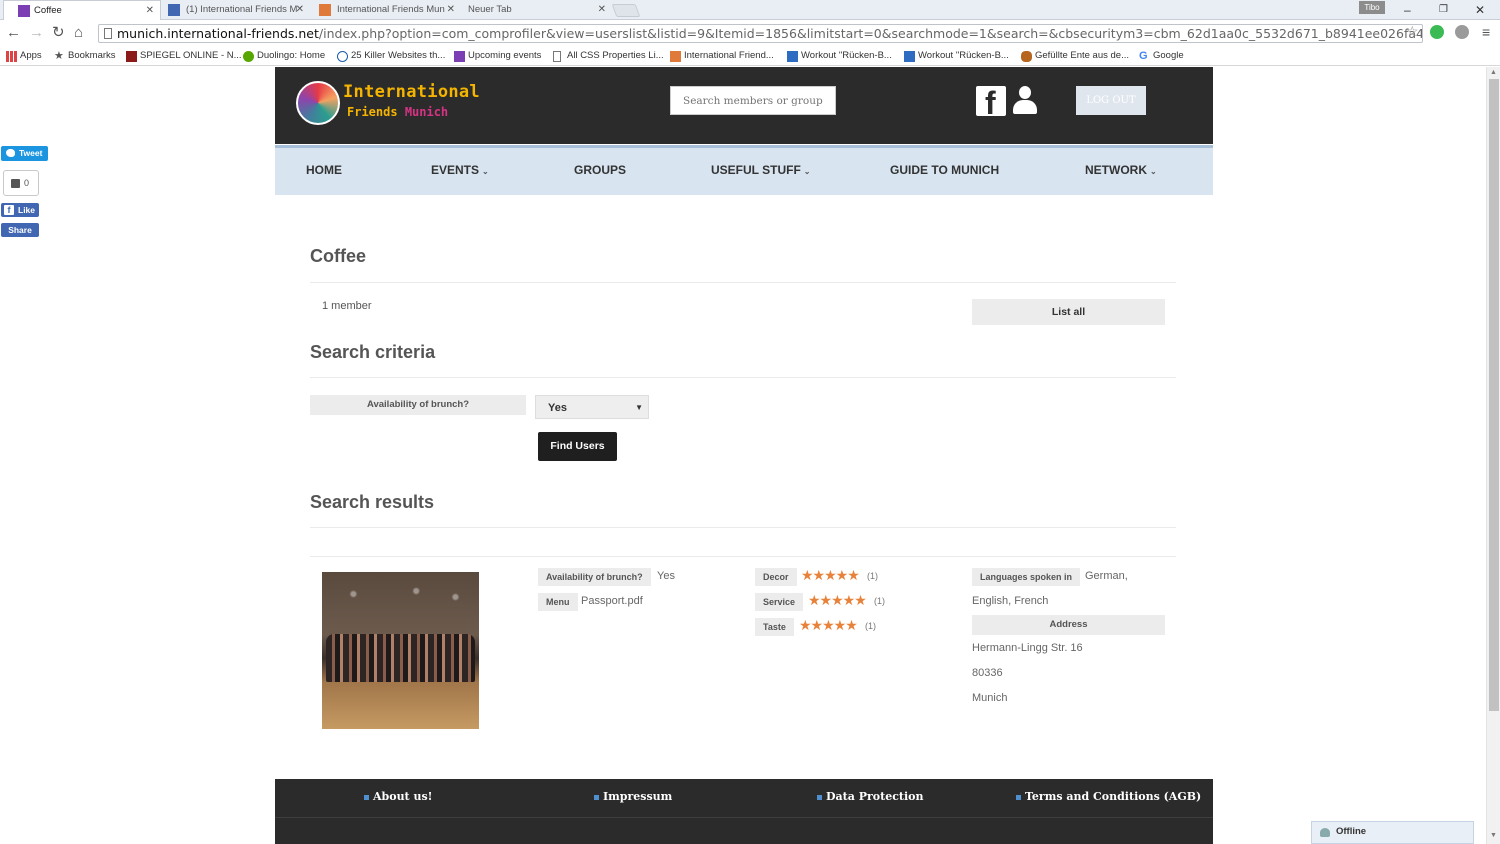 Image resolution: width=1500 pixels, height=844 pixels. Describe the element at coordinates (78, 33) in the screenshot. I see `home-icon: ⌂` at that location.